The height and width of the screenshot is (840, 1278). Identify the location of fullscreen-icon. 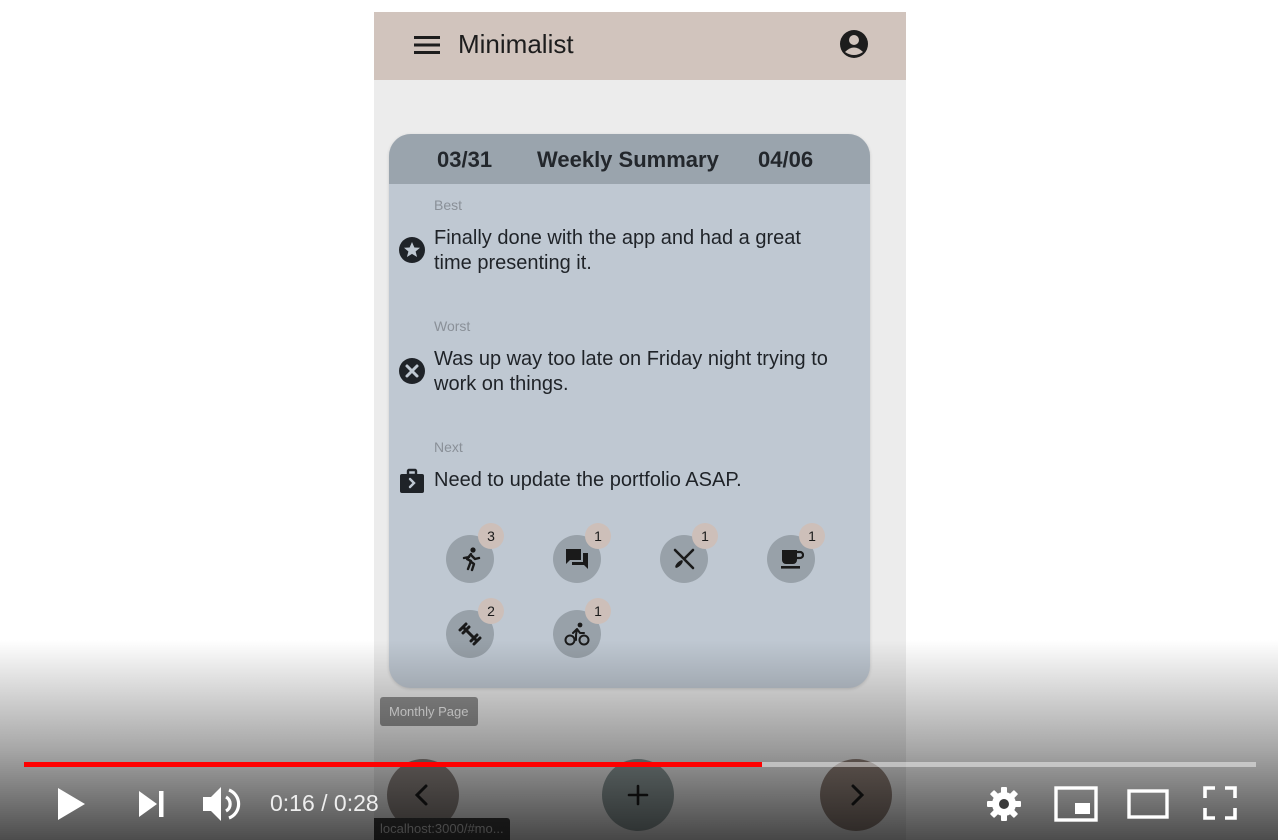
(1220, 803).